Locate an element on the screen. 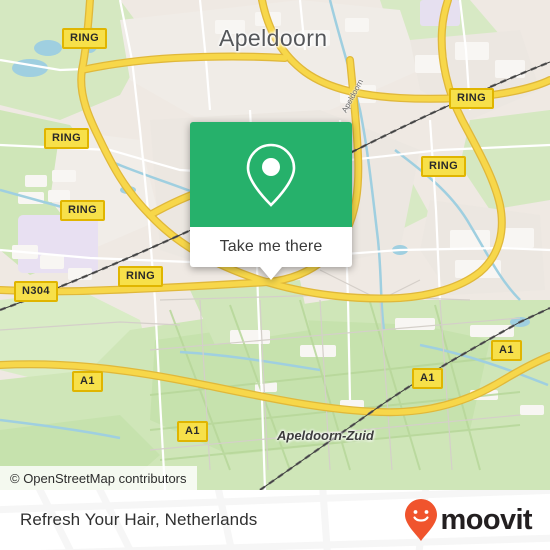  attribution-bar: © OpenStreetMap contributors is located at coordinates (98, 478).